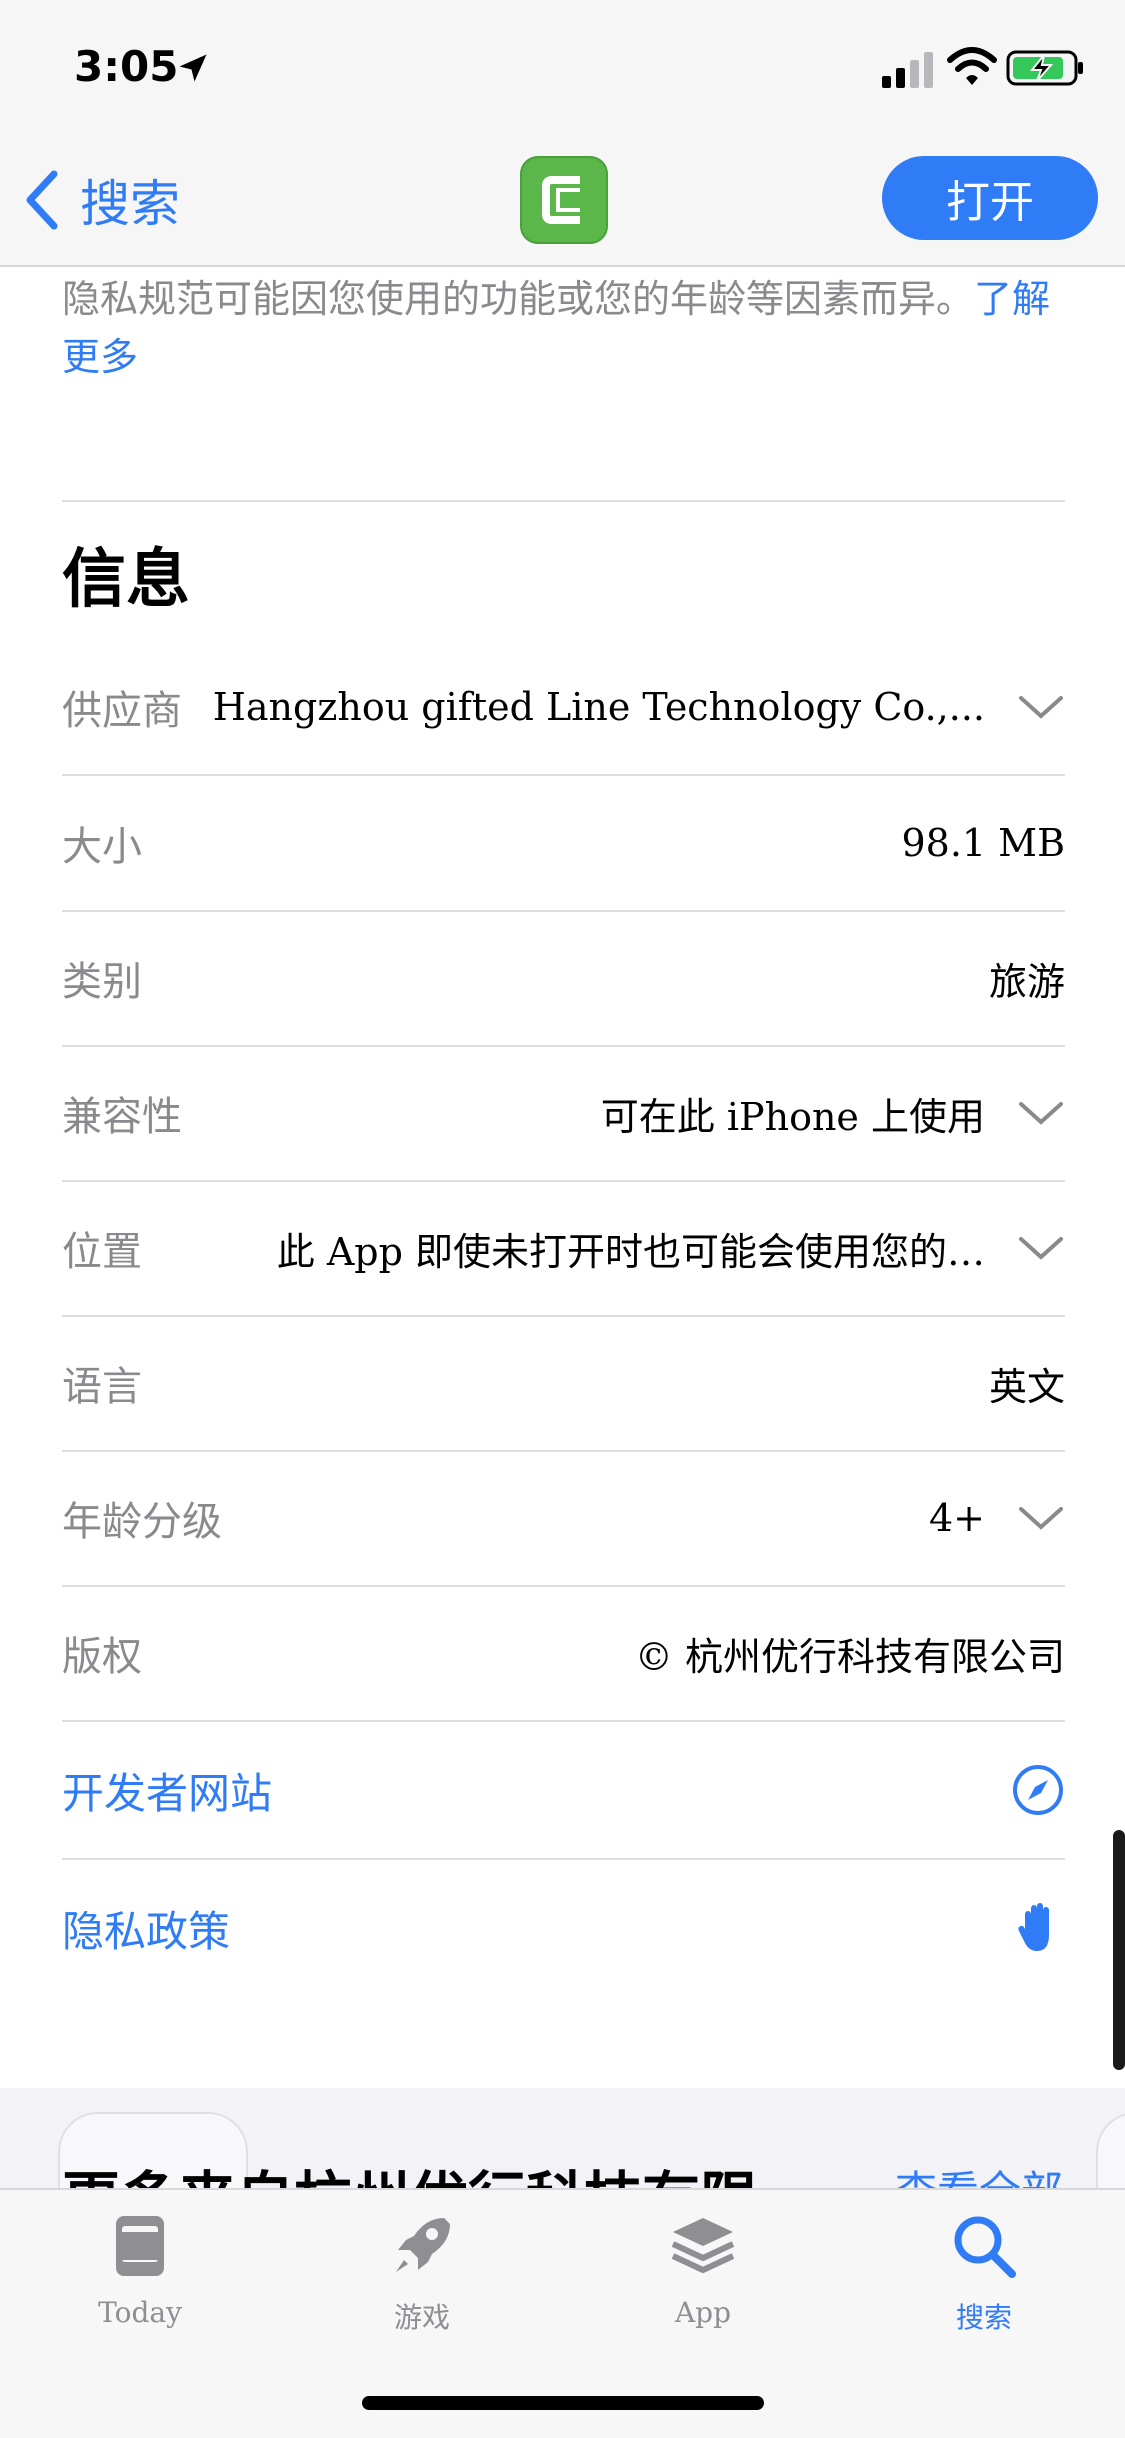 The image size is (1125, 2438). I want to click on rocket-icon, so click(423, 2245).